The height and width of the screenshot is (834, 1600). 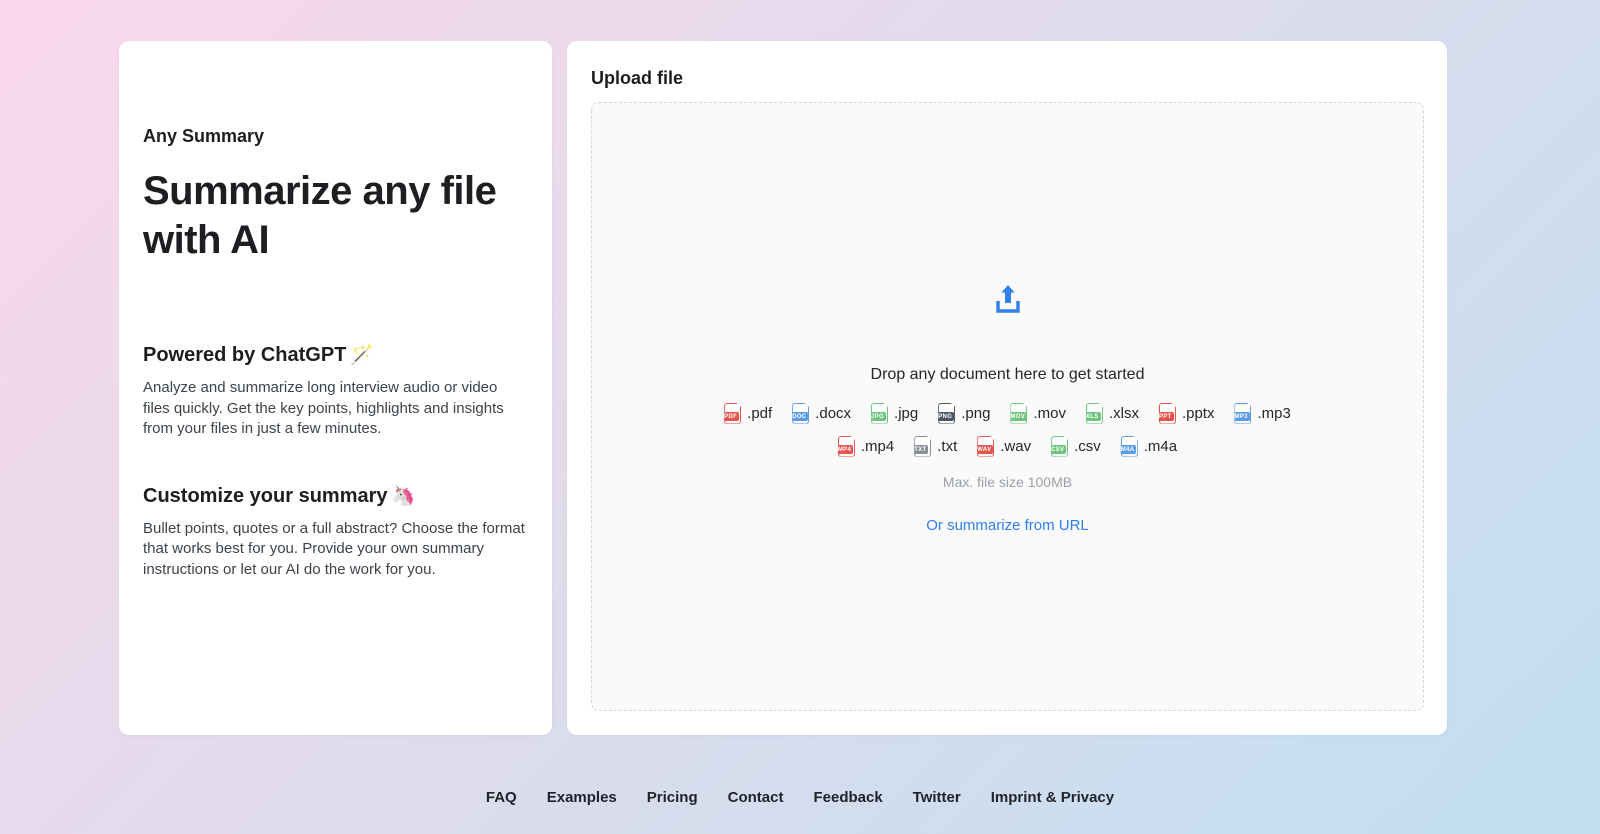 I want to click on file-type-wav: WAV .wav, so click(x=1004, y=446).